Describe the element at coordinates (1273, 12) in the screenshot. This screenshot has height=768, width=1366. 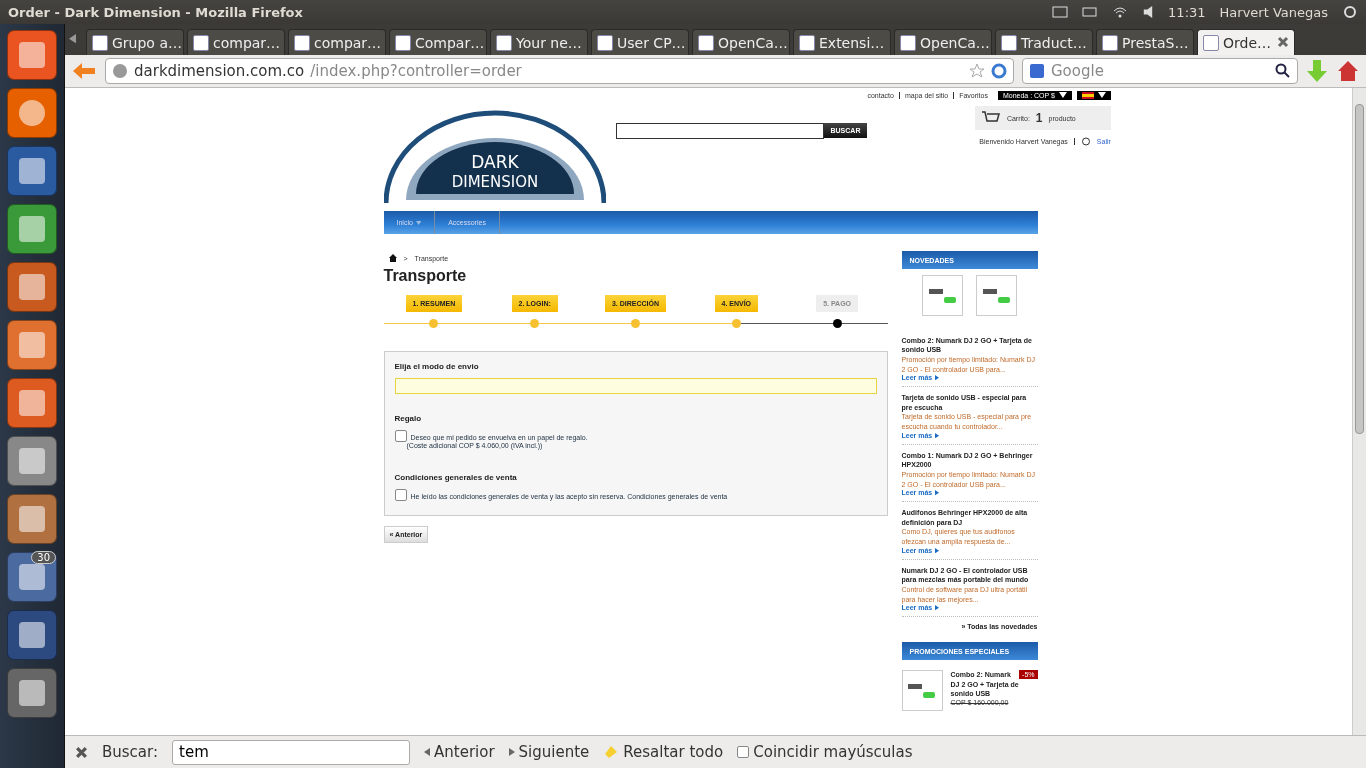
I see `user-name: Harvert Vanegas` at that location.